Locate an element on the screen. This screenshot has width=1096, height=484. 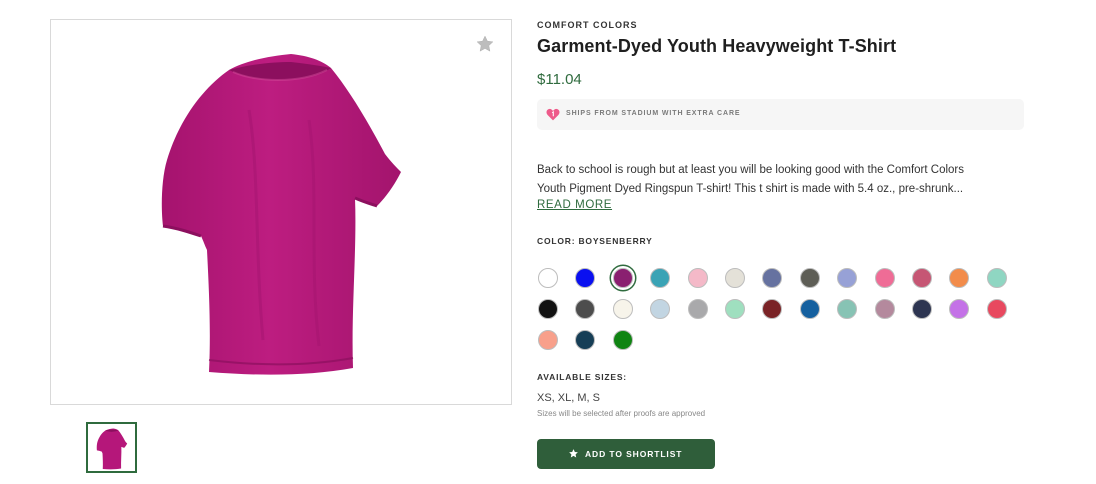
add-to-shortlist-label: ADD TO SHORTLIST is located at coordinates (634, 454).